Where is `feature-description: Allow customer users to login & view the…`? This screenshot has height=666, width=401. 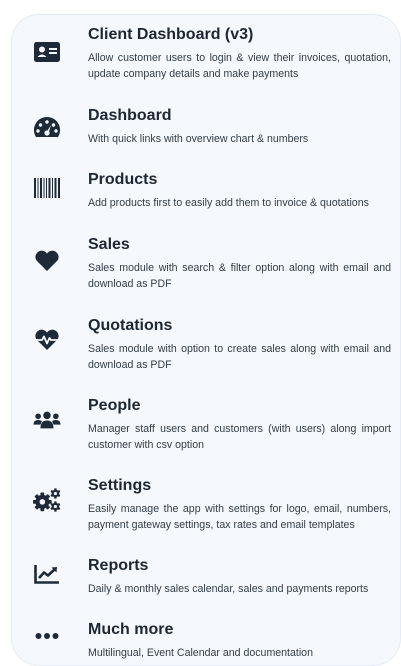
feature-description: Allow customer users to login & view the… is located at coordinates (239, 66).